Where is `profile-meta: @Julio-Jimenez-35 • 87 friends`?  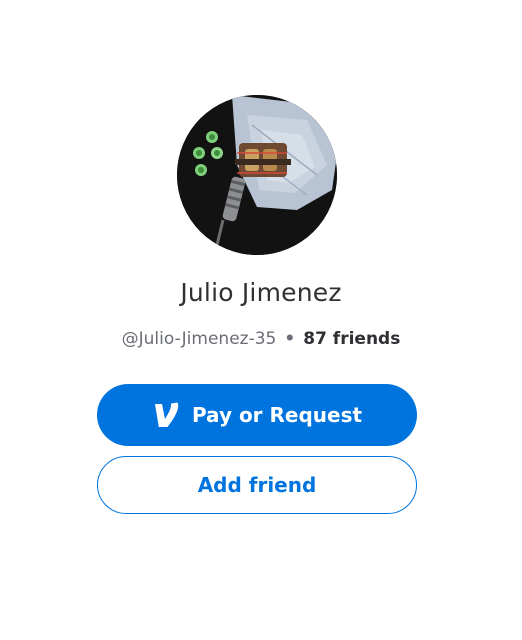
profile-meta: @Julio-Jimenez-35 • 87 friends is located at coordinates (261, 339).